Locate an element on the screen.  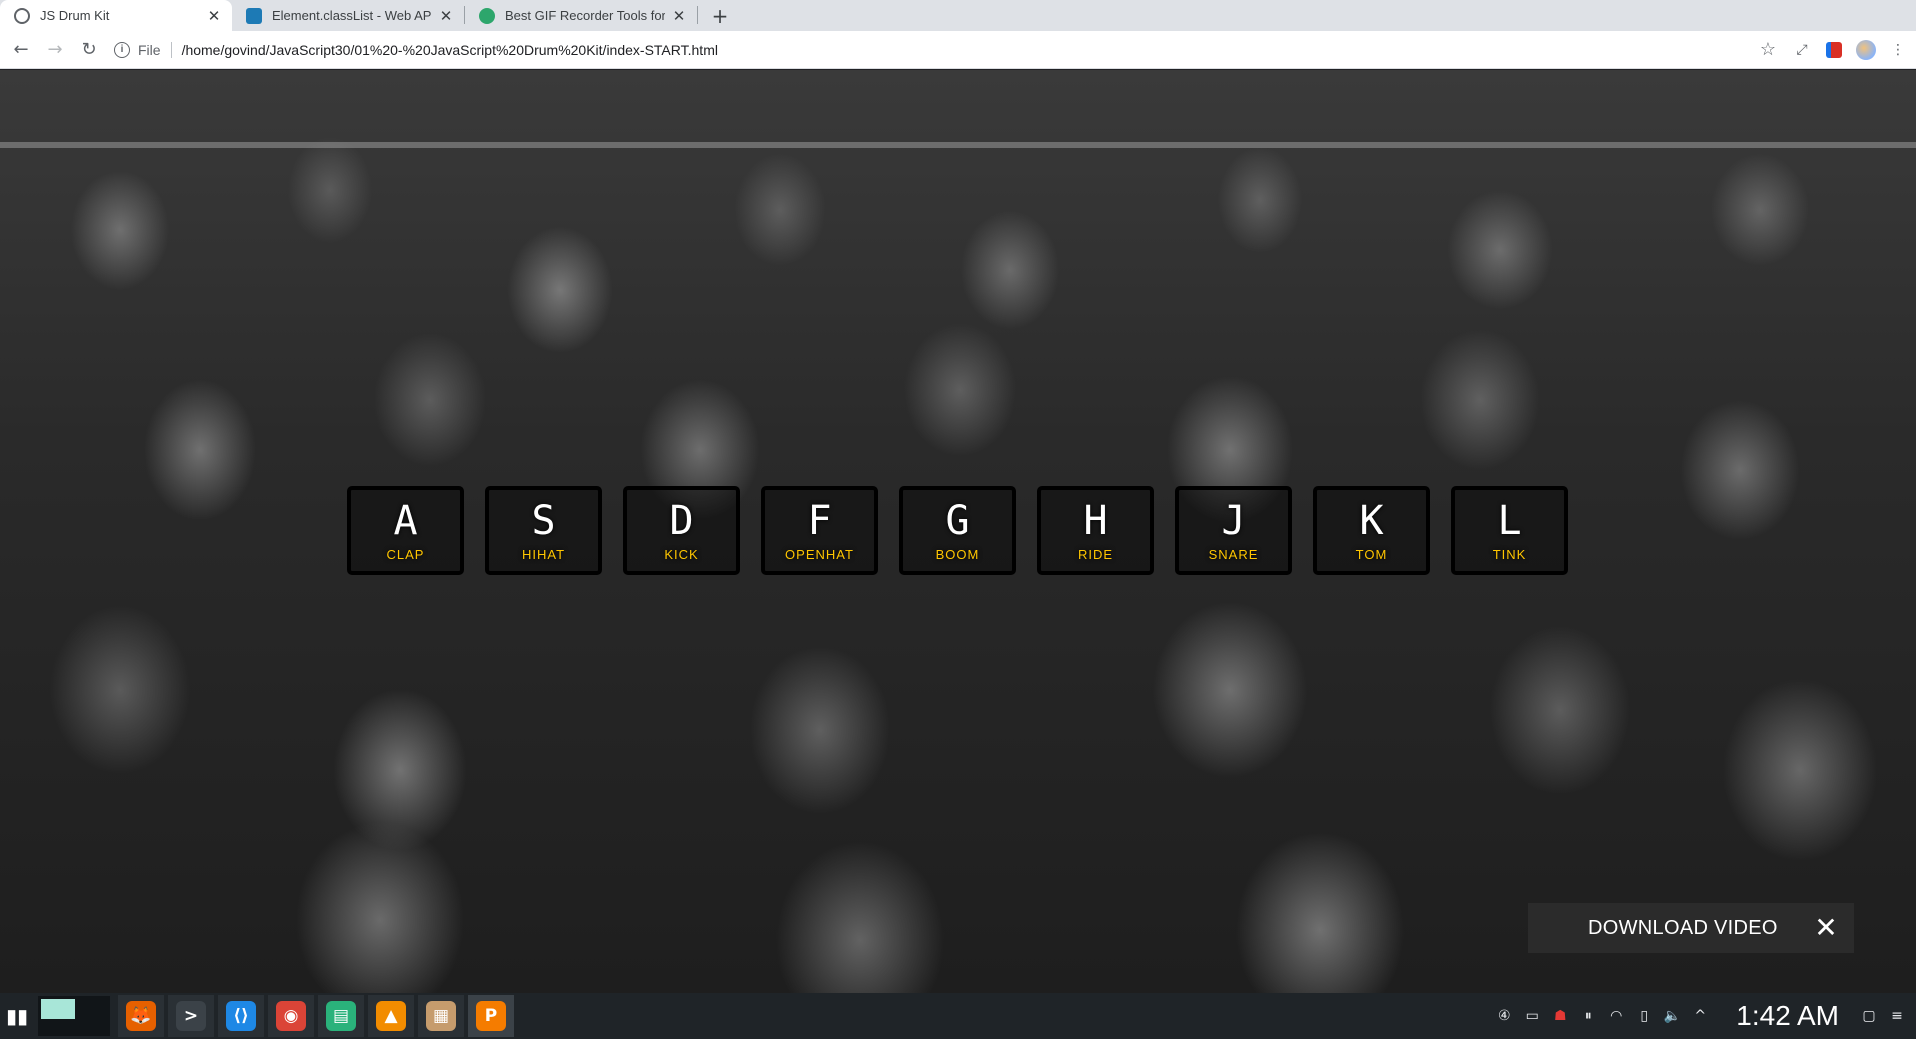
vlc-app-button: ▲ is located at coordinates (391, 1016).